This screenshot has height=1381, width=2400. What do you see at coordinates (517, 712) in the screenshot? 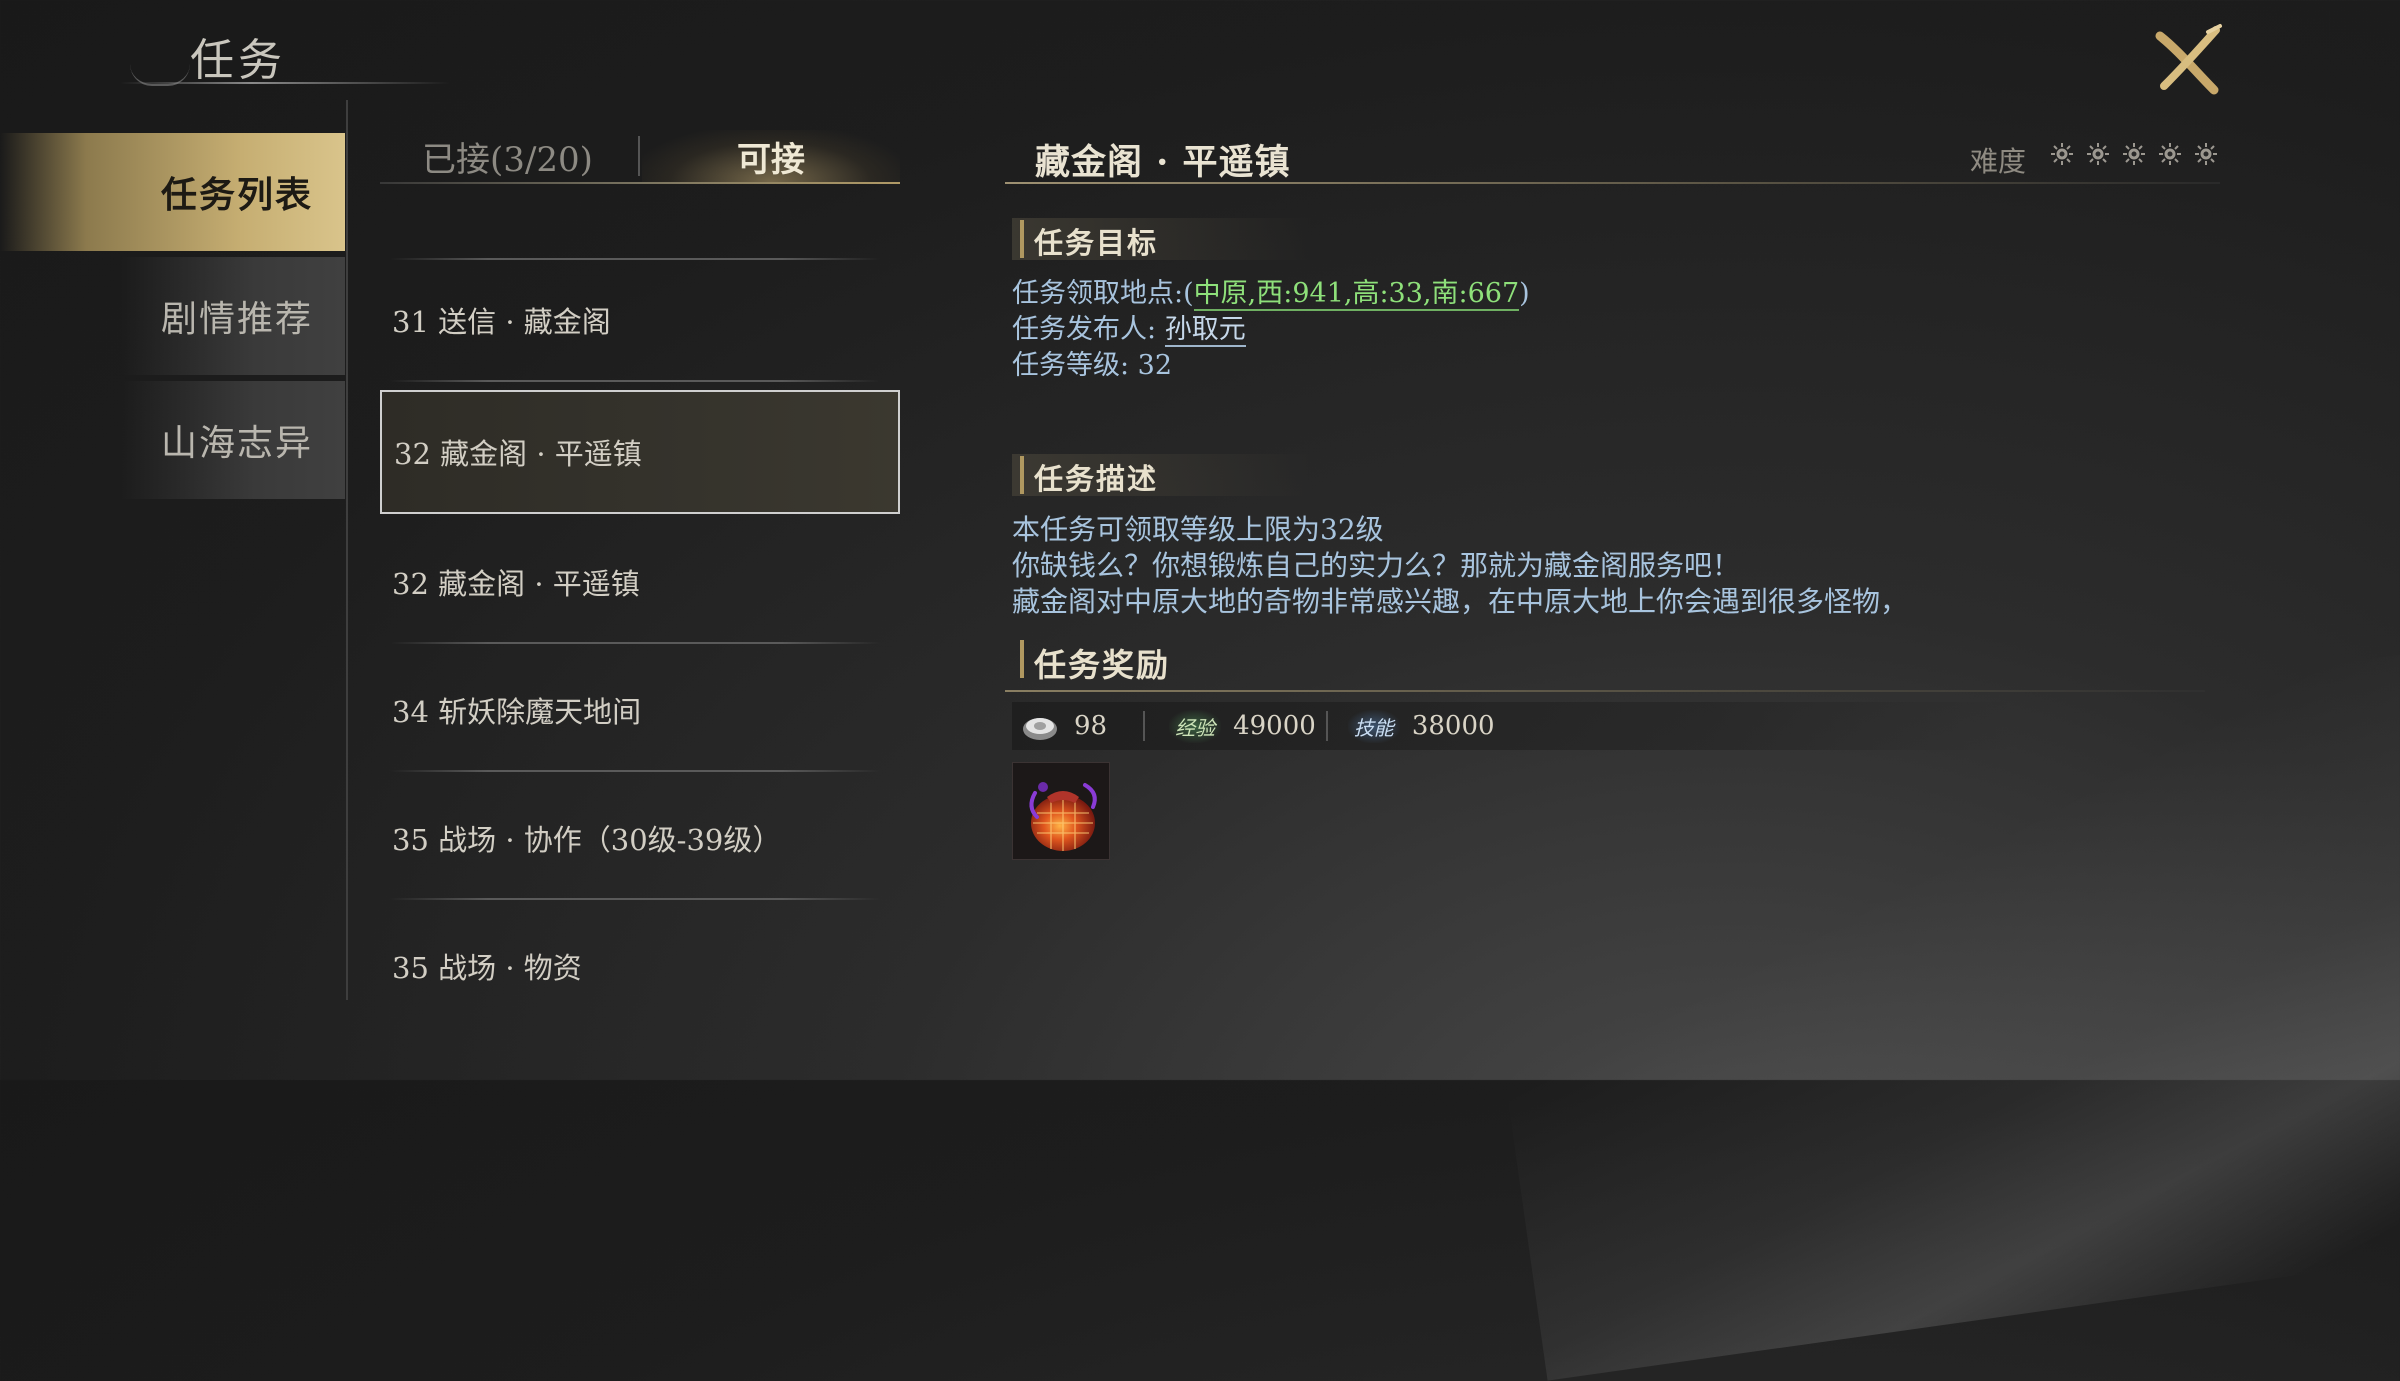
I see `quest-name: 34 斩妖除魔天地间` at bounding box center [517, 712].